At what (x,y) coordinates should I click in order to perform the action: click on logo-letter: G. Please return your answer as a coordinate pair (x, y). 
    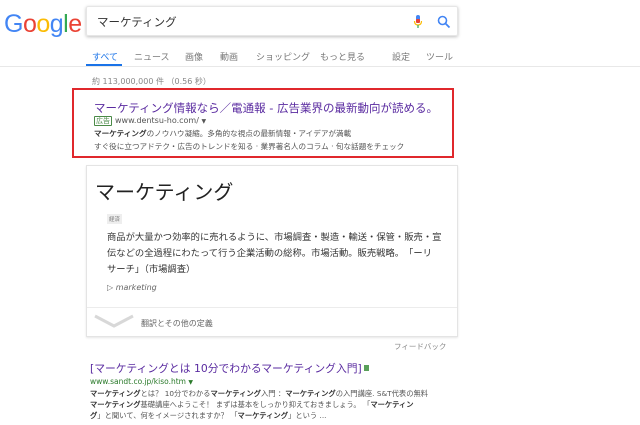
    Looking at the image, I should click on (13, 24).